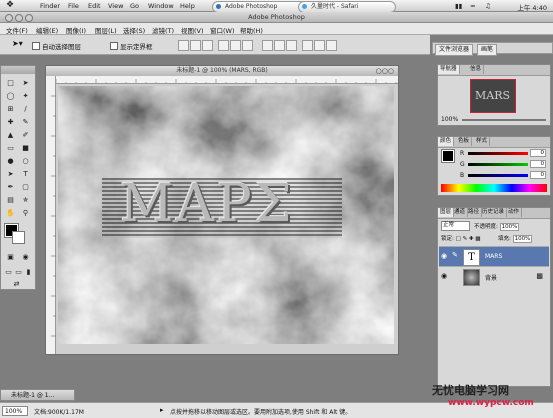 This screenshot has height=418, width=553. I want to click on history-brush-tool-icon: ✐, so click(25, 135).